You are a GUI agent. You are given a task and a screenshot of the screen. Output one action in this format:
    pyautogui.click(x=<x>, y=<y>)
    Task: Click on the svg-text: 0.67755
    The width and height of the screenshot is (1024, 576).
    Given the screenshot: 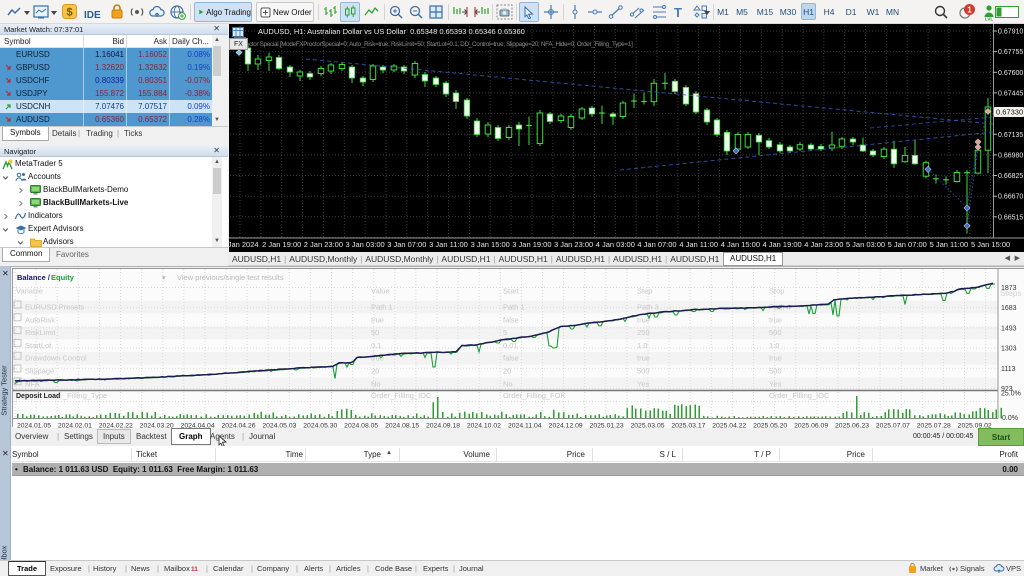 What is the action you would take?
    pyautogui.click(x=1010, y=52)
    